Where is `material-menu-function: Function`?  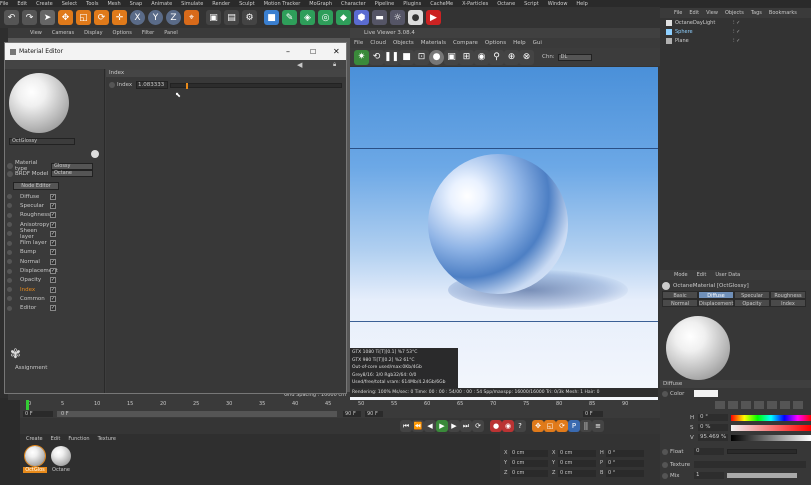
material-menu-function: Function is located at coordinates (78, 439).